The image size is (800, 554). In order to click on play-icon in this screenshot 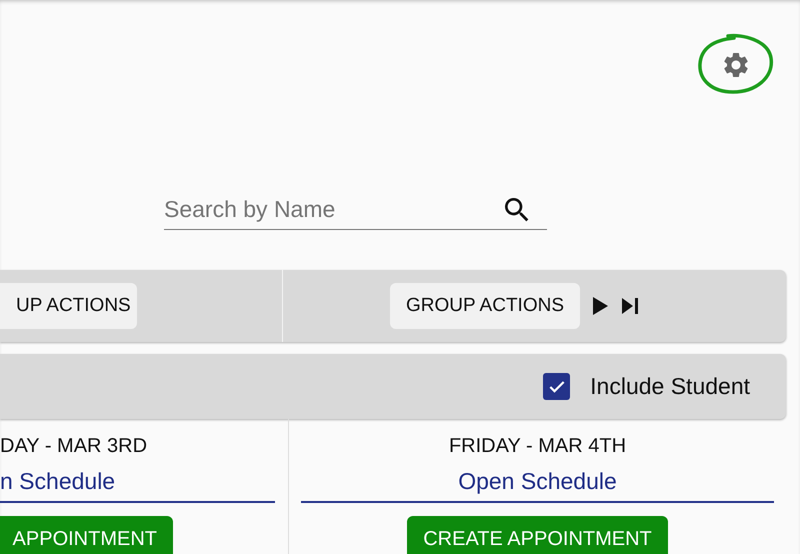, I will do `click(600, 306)`.